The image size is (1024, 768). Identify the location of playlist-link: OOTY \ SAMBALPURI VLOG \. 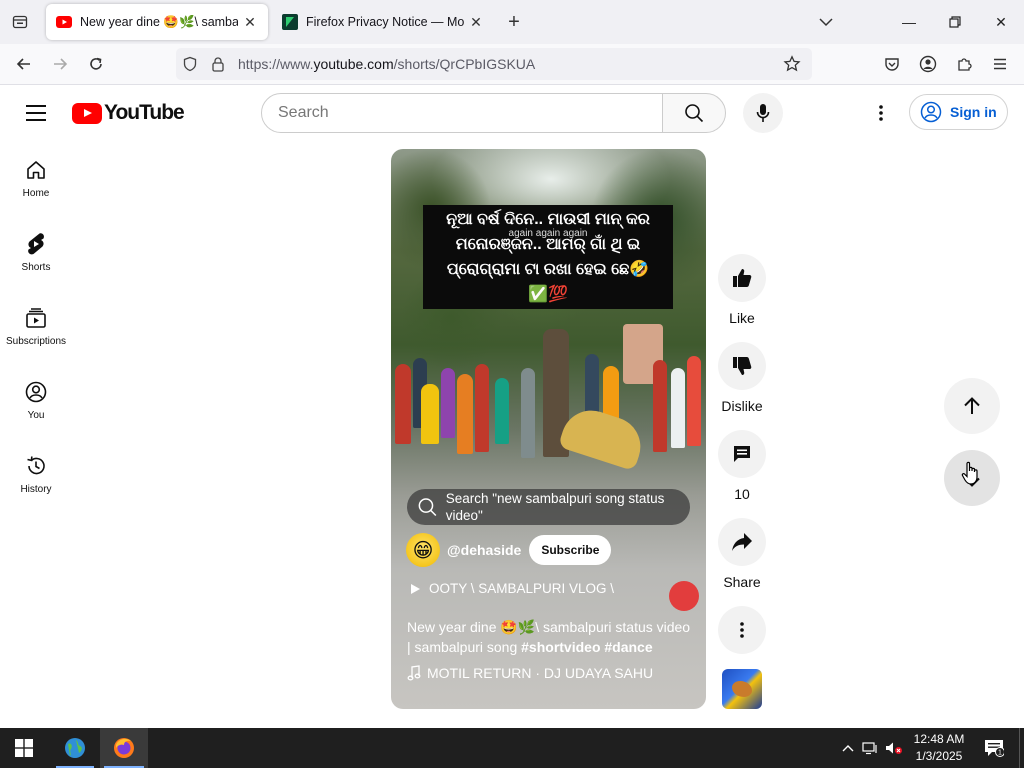
(511, 588).